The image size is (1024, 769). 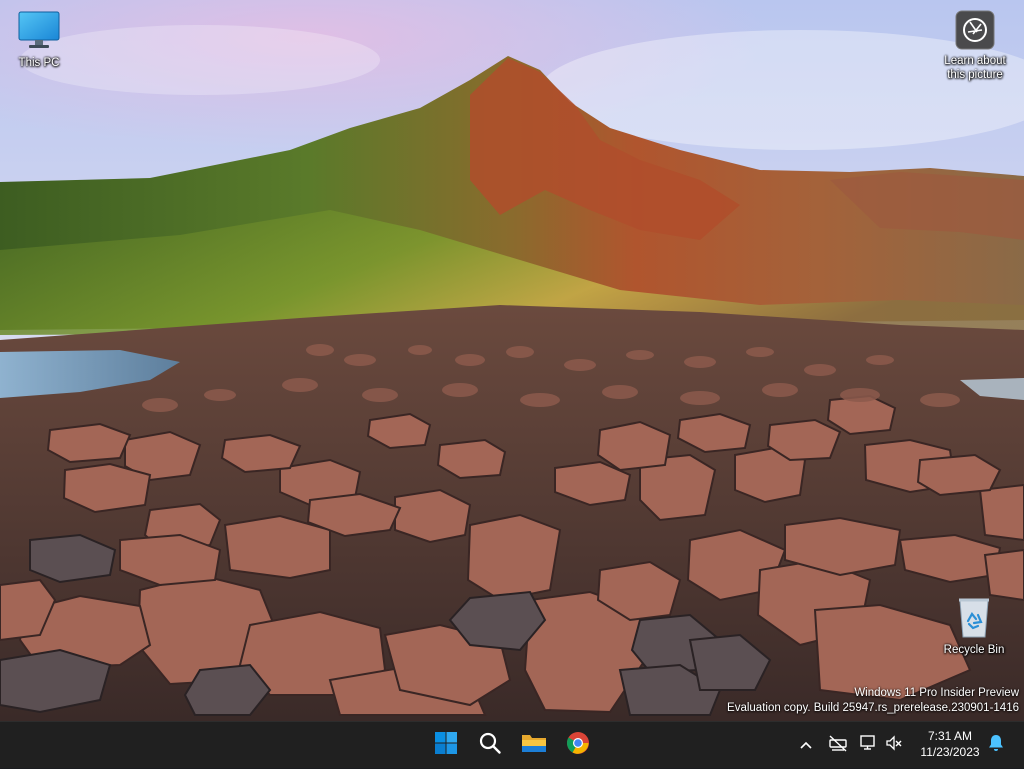 I want to click on notifications-button, so click(x=996, y=745).